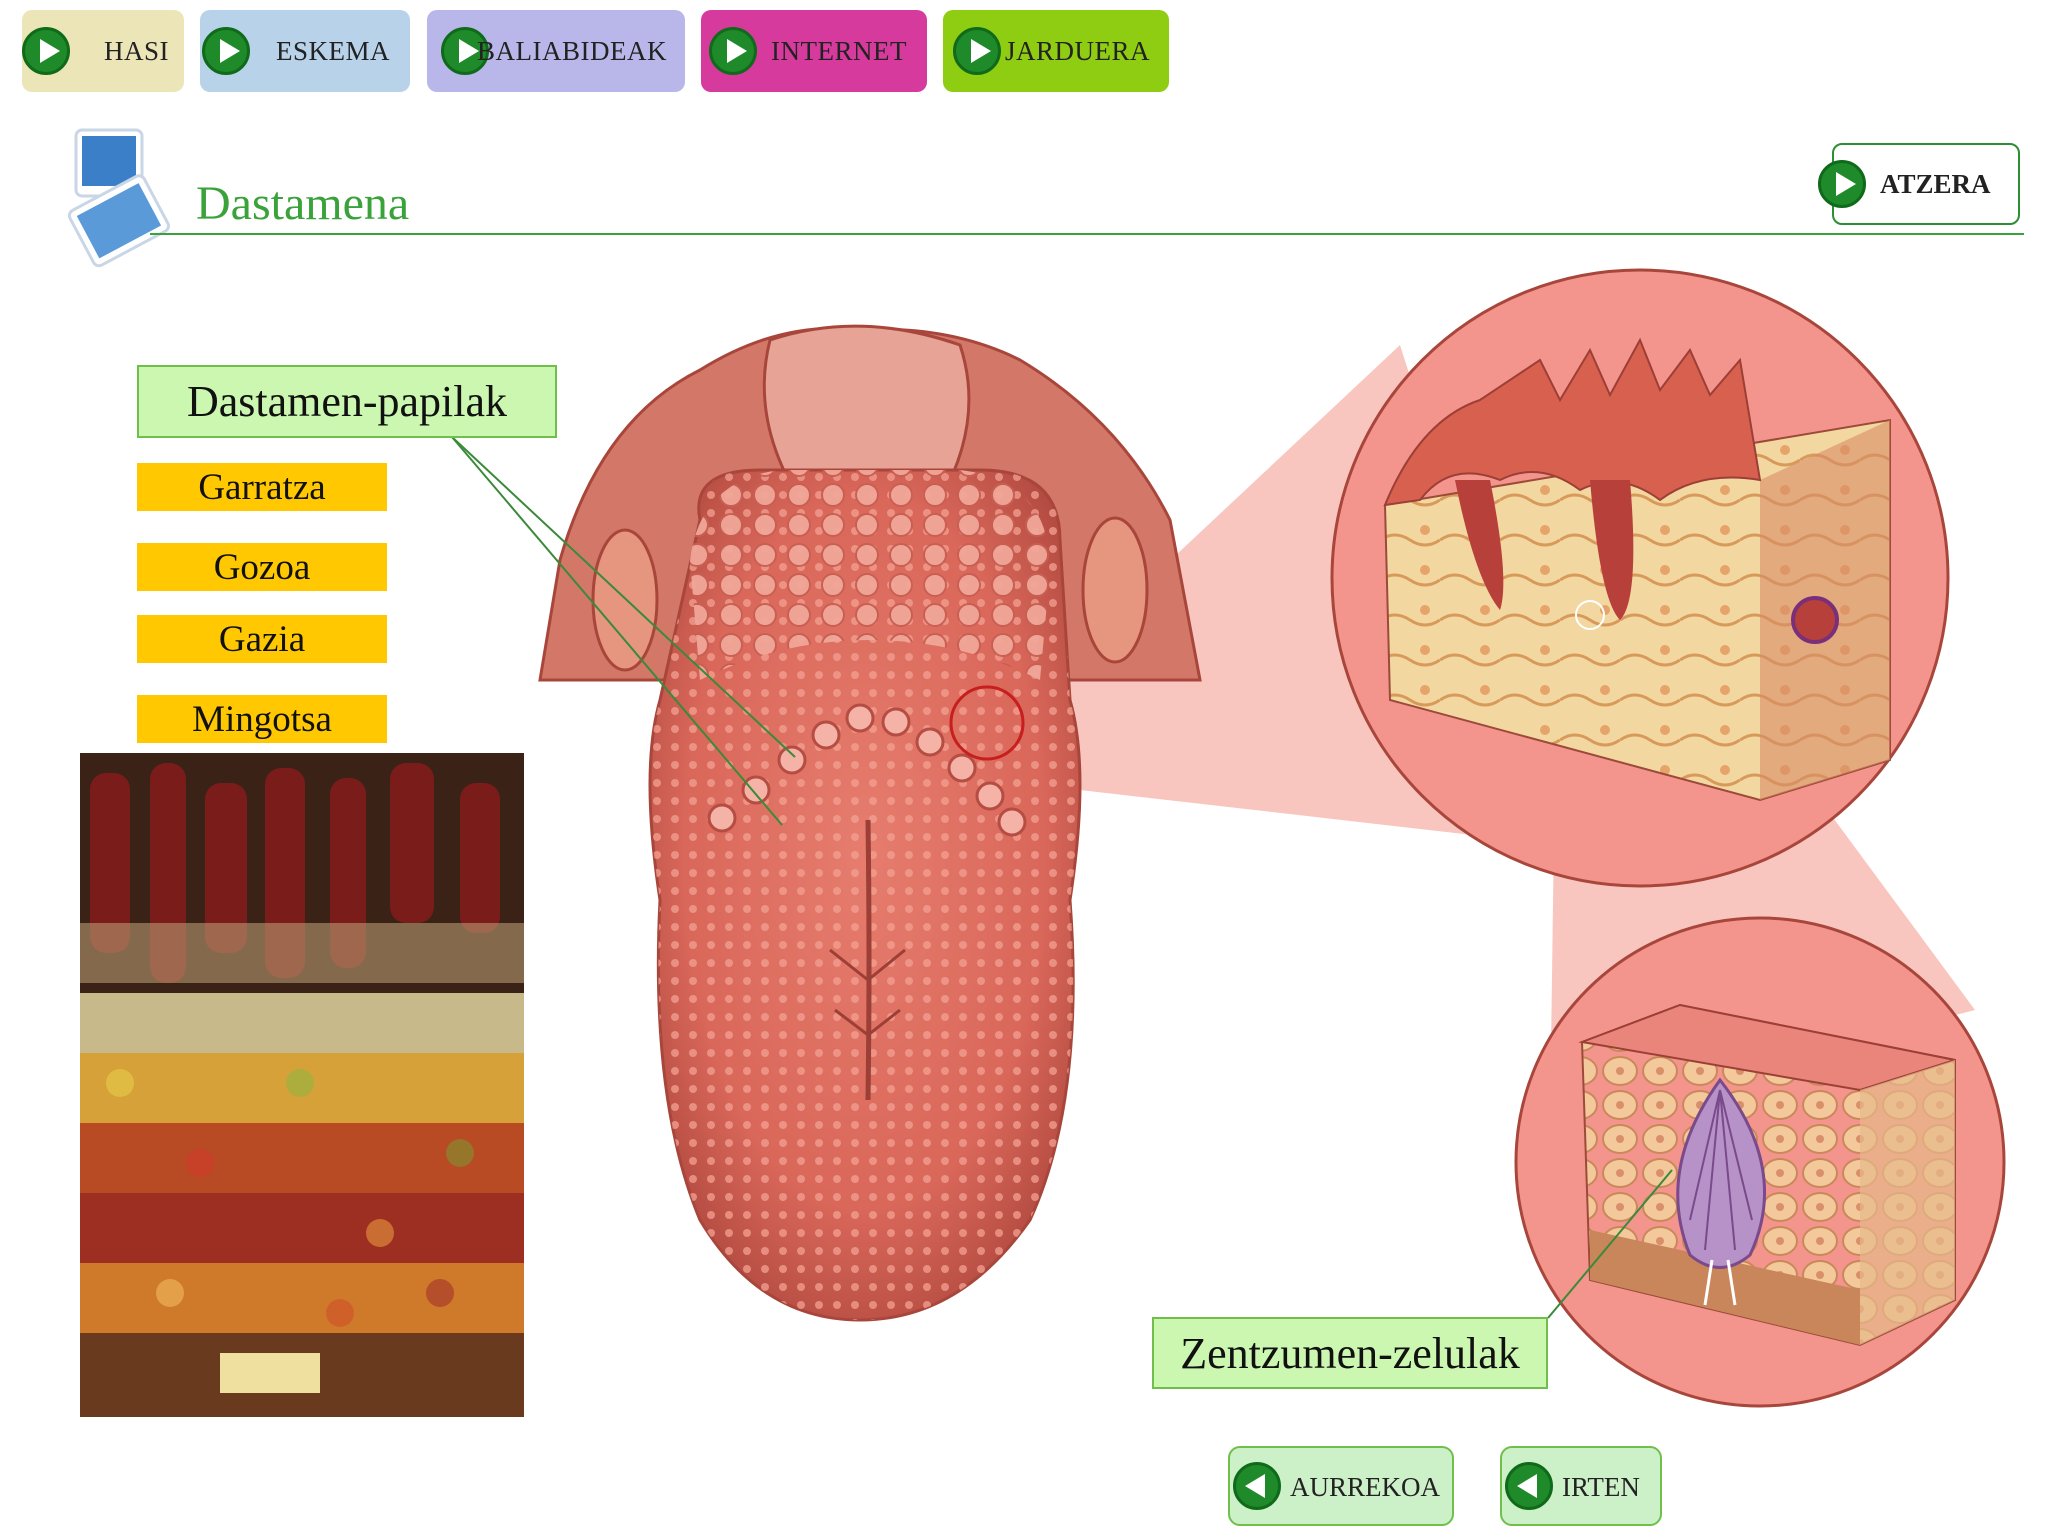 The image size is (2048, 1536). I want to click on logo-icon, so click(118, 198).